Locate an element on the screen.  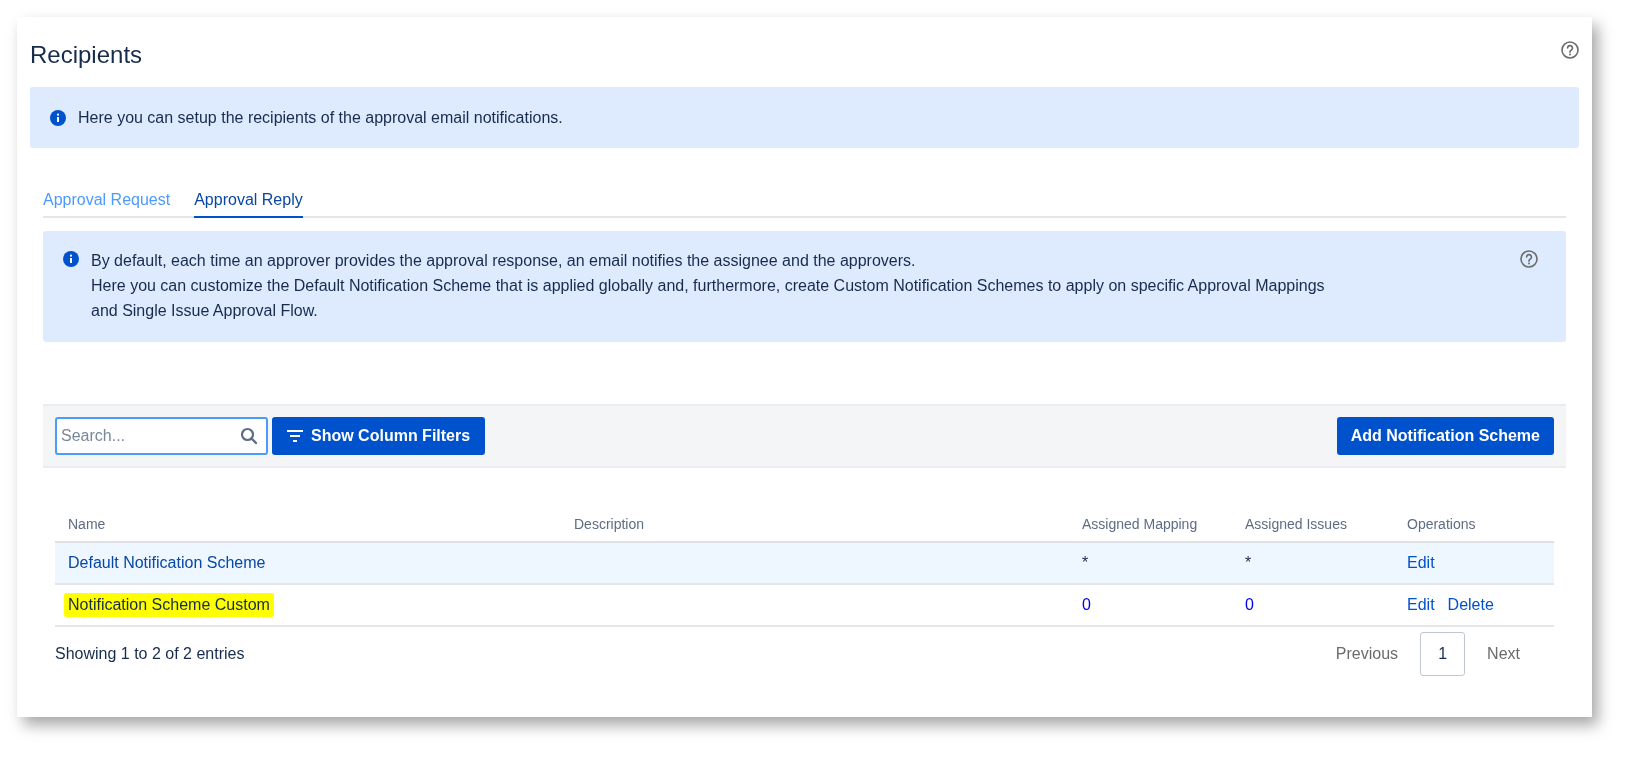
column-header: Description is located at coordinates (609, 524).